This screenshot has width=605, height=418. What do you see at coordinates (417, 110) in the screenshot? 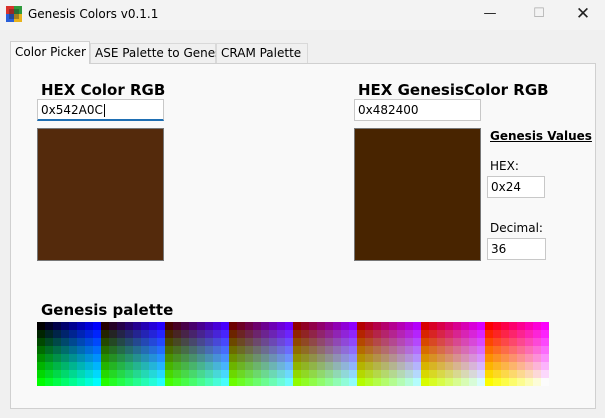
I see `genesis-rgb-input: 0x482400` at bounding box center [417, 110].